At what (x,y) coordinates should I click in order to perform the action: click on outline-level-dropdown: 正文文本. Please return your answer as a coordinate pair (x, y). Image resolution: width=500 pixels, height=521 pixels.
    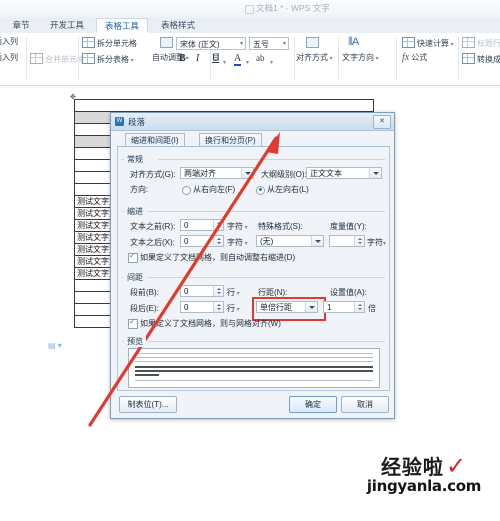
    Looking at the image, I should click on (344, 173).